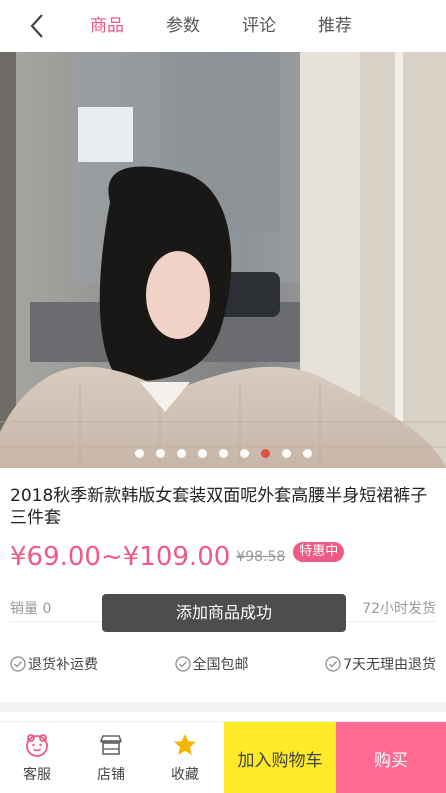  Describe the element at coordinates (37, 775) in the screenshot. I see `service-label: 客服` at that location.